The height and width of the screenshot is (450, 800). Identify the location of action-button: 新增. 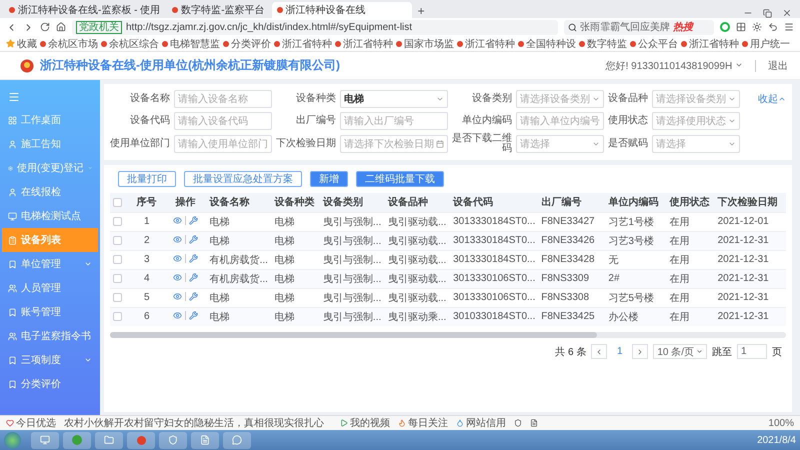
(329, 179).